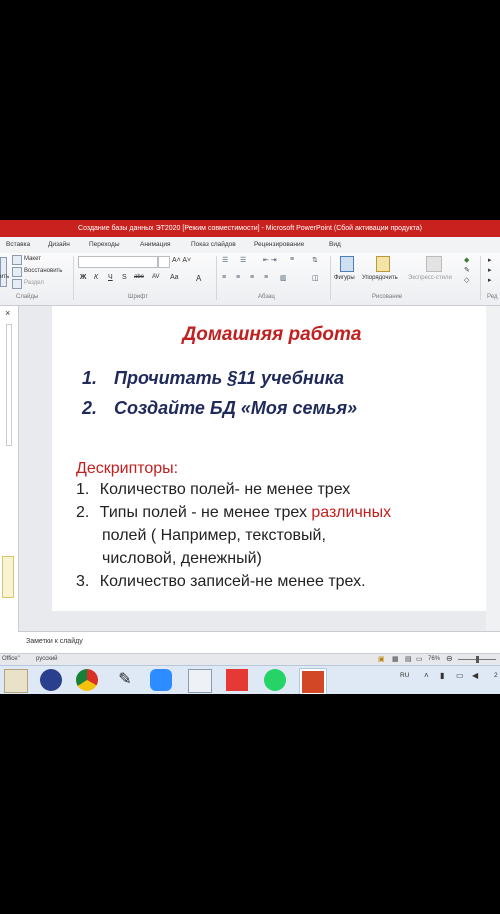  What do you see at coordinates (279, 244) in the screenshot?
I see `tab-review: Рецензирование` at bounding box center [279, 244].